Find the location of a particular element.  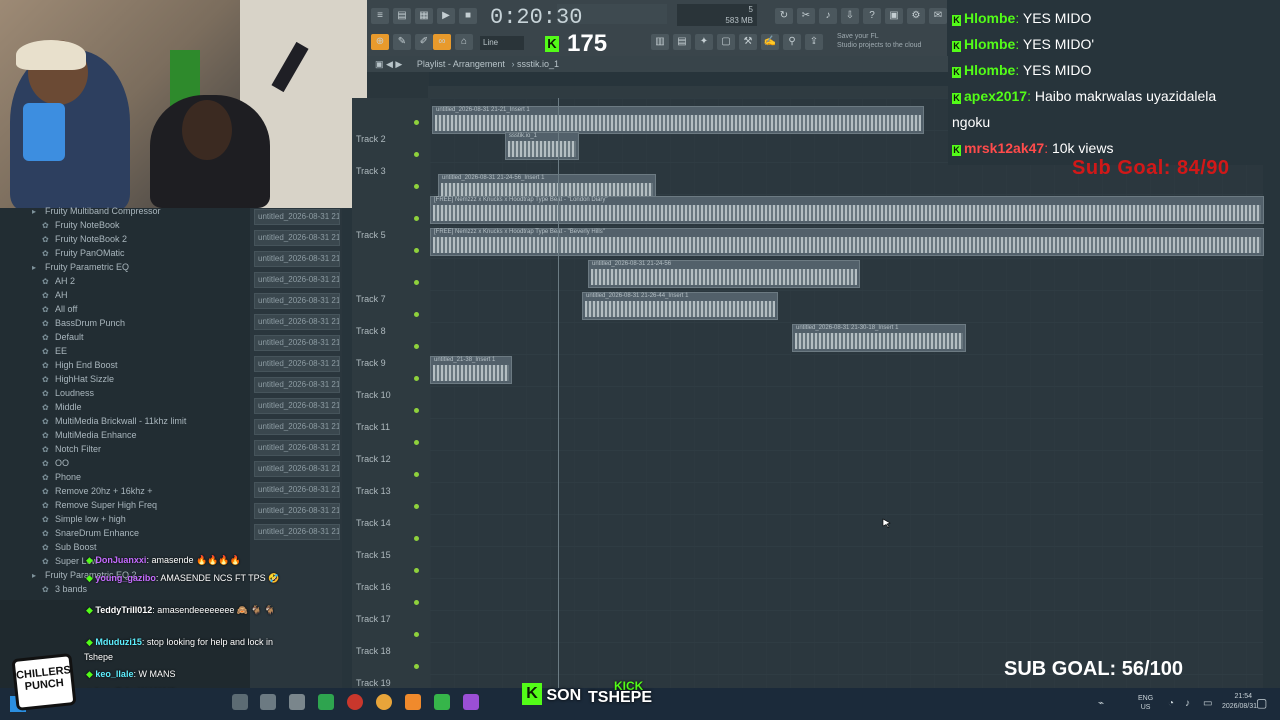

browser-item: ✿ Simple low + high is located at coordinates (125, 519).